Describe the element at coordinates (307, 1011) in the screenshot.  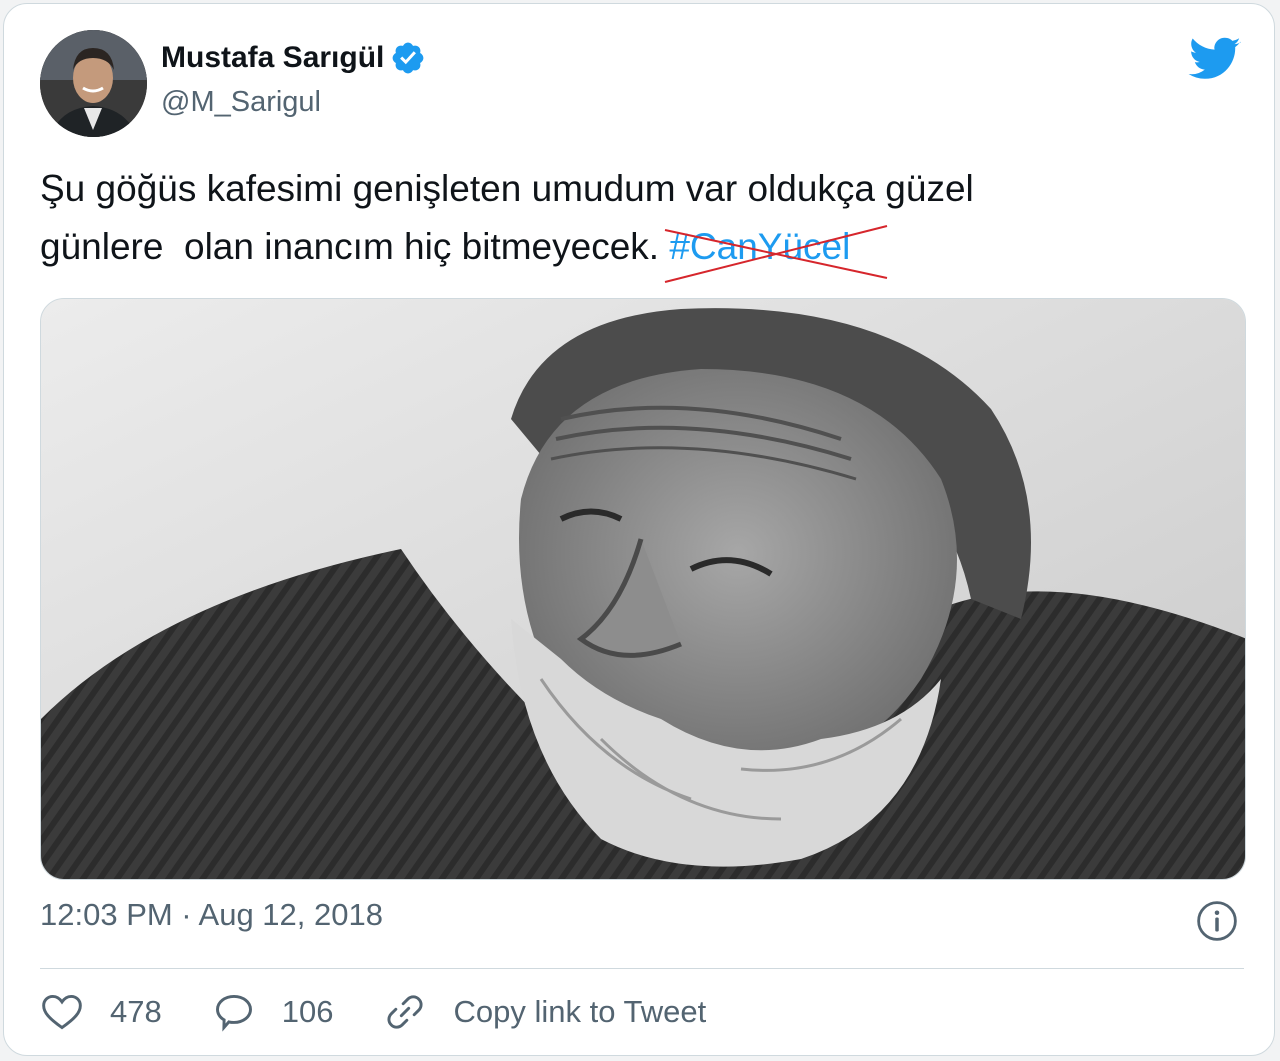
I see `reply-count: 106` at that location.